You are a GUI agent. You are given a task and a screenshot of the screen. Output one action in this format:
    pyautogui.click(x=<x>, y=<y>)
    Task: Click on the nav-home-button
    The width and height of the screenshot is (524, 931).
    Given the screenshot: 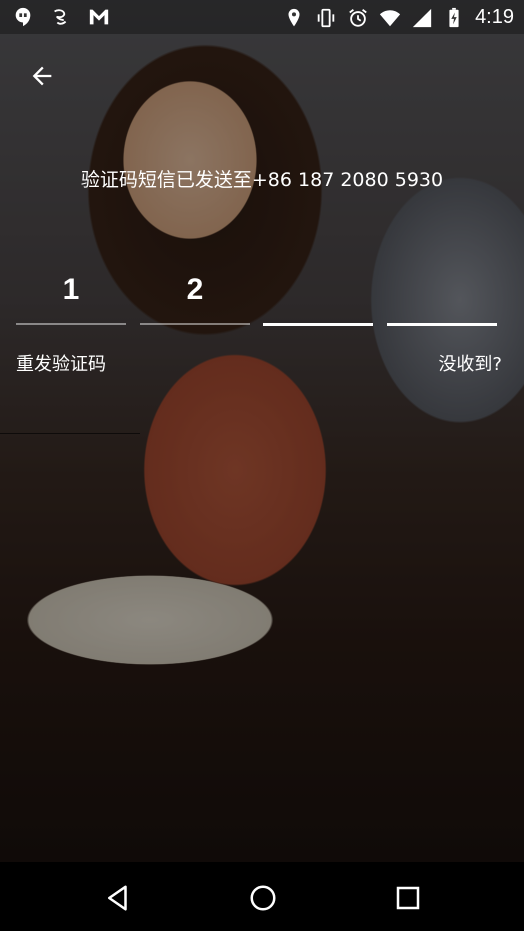 What is the action you would take?
    pyautogui.click(x=263, y=898)
    